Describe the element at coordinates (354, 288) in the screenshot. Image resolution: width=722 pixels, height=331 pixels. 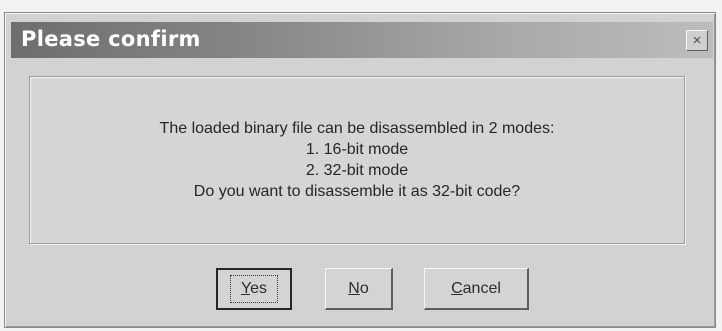
I see `no-mnemonic: N` at that location.